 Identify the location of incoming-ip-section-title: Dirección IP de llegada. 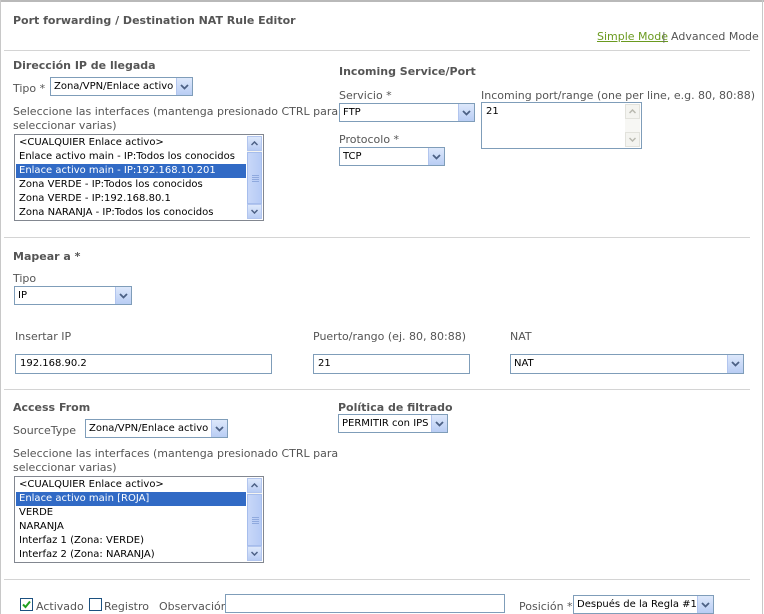
(84, 65).